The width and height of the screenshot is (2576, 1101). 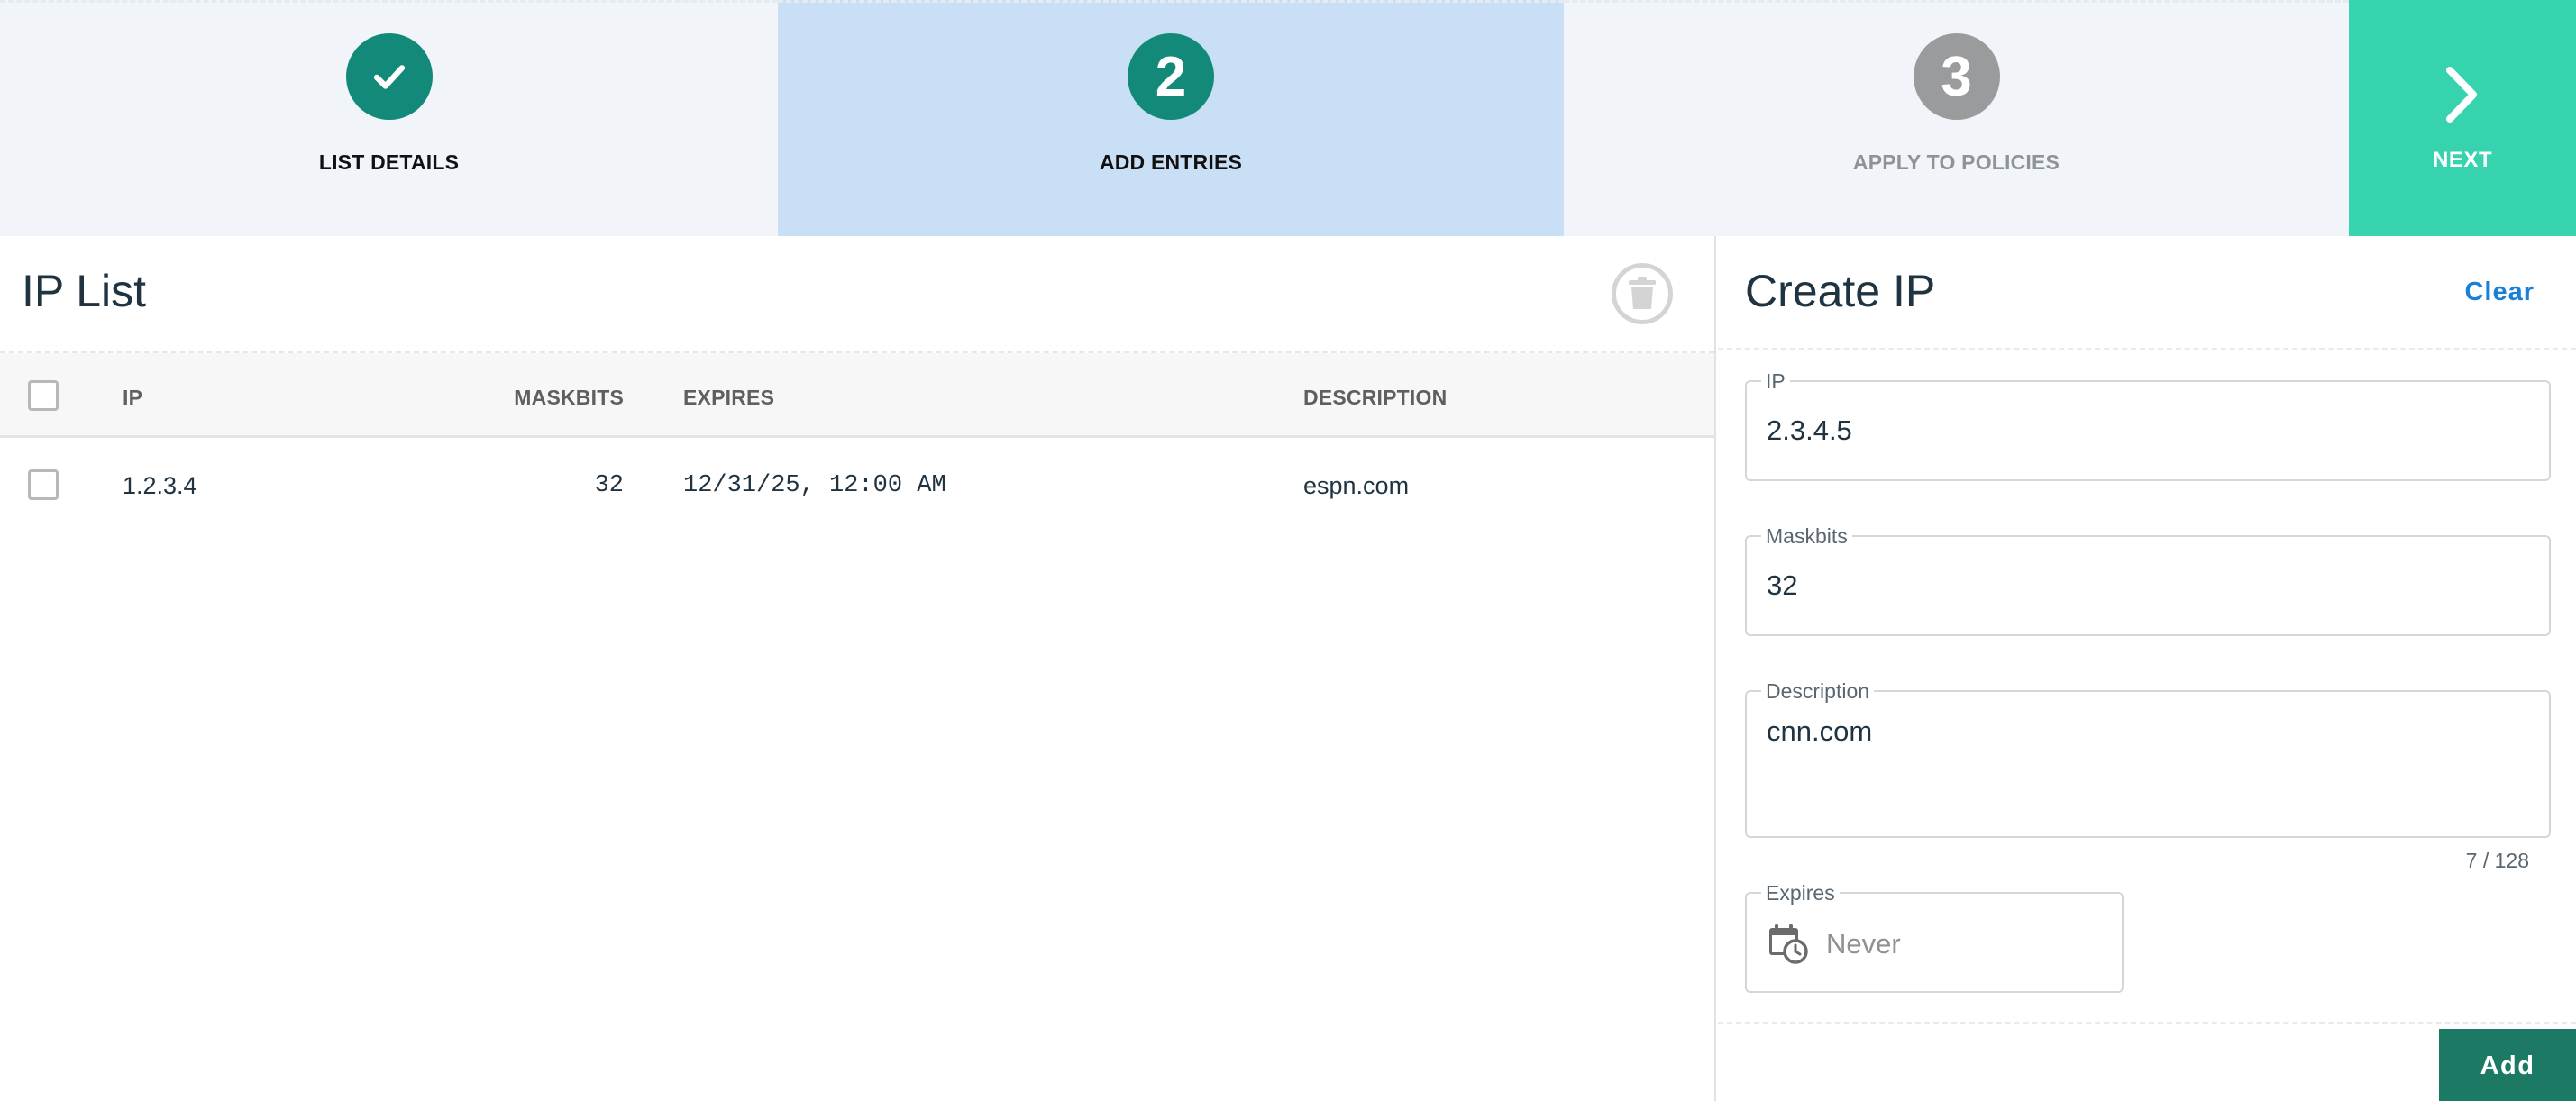 I want to click on expires-field: Expires Never, so click(x=1934, y=937).